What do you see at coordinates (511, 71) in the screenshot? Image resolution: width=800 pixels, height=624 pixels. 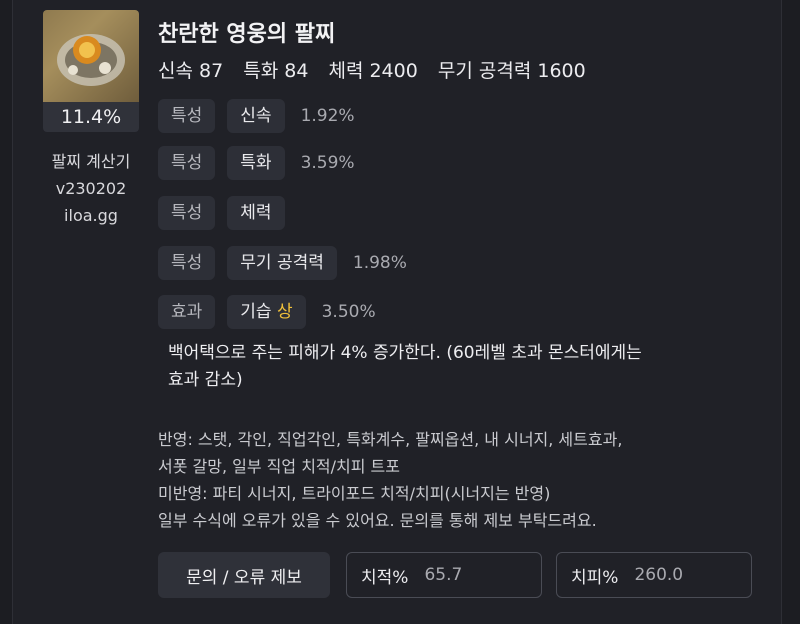 I see `stat-weapon-attack: 무기 공격력 1600` at bounding box center [511, 71].